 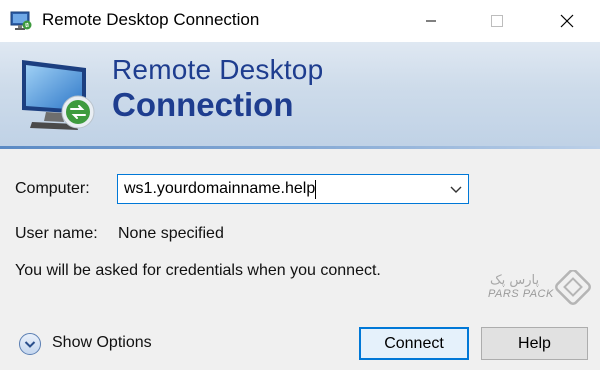 I want to click on computer-input: ws1.yourdomainname.help, so click(x=219, y=189).